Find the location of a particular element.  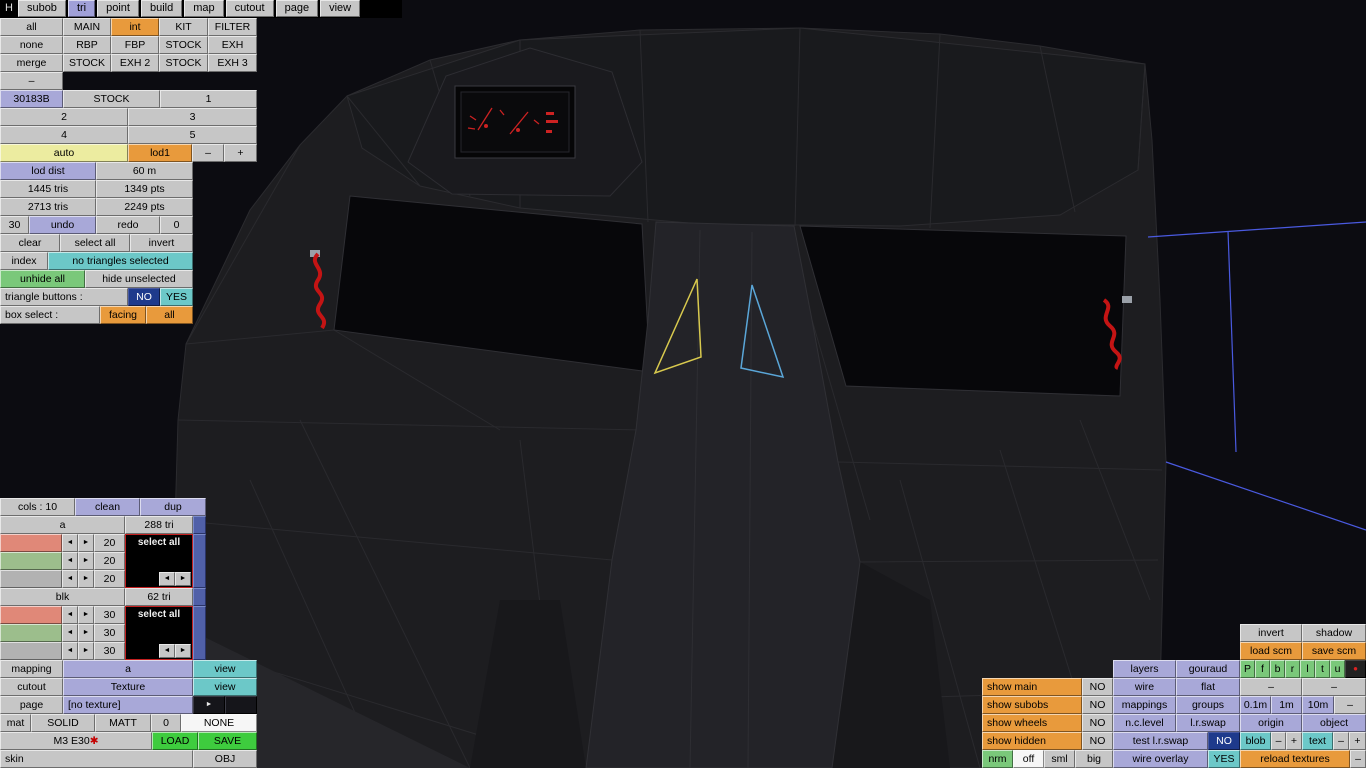

view-top-button: t is located at coordinates (1322, 669).